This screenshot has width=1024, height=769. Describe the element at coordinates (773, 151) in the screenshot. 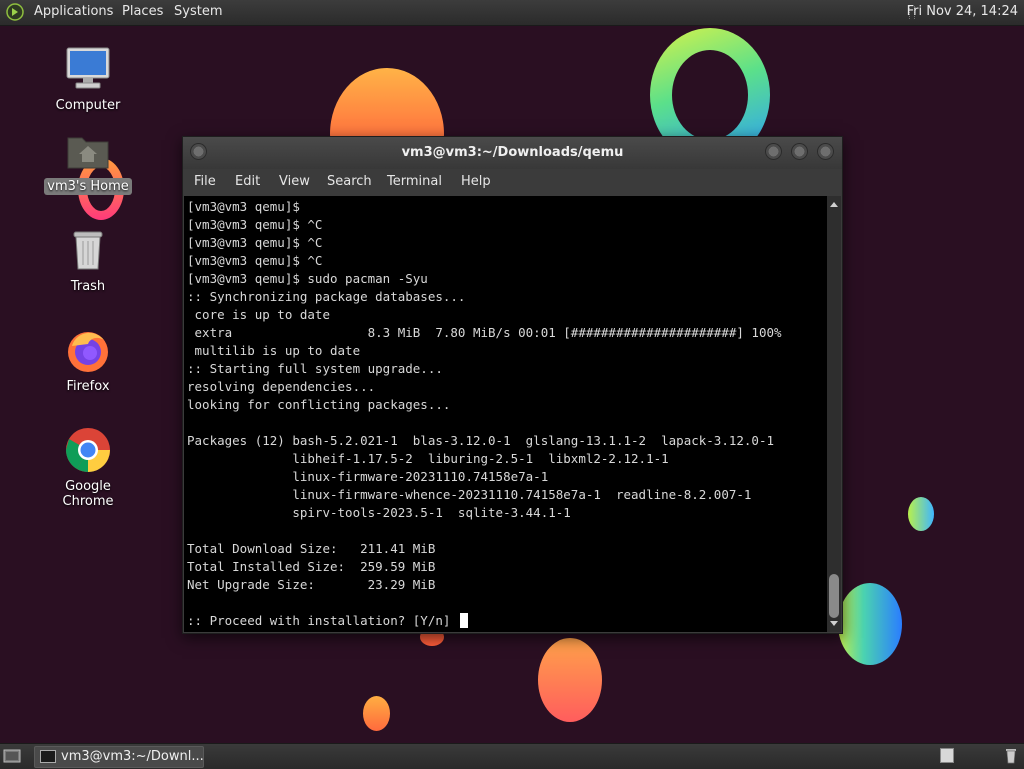

I see `minimize-button` at that location.